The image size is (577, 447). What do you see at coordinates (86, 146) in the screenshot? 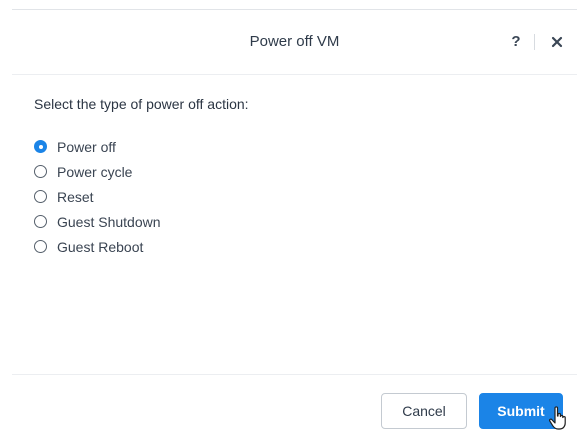
I see `option-label: Power off` at bounding box center [86, 146].